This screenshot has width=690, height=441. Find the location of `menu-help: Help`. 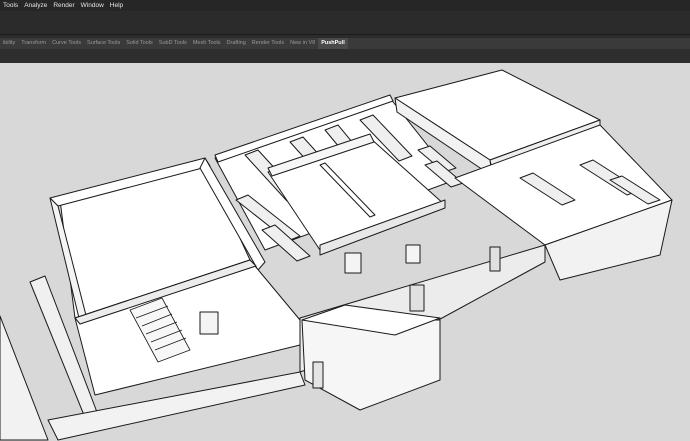

menu-help: Help is located at coordinates (116, 5).